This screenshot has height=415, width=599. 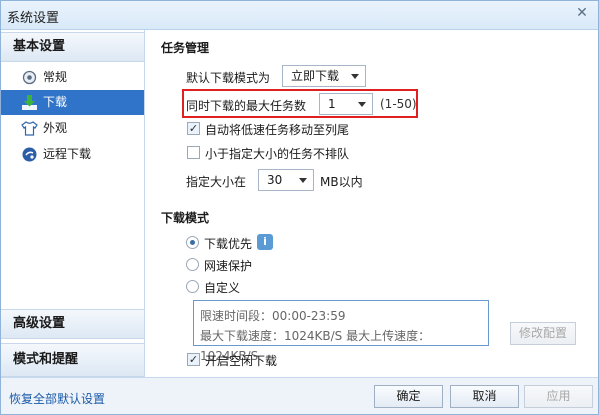 I want to click on no-queue-checkbox, so click(x=193, y=152).